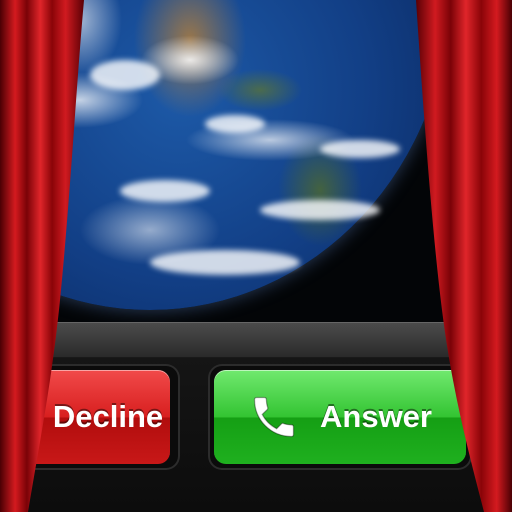 The image size is (512, 512). Describe the element at coordinates (274, 417) in the screenshot. I see `phone-handset-icon` at that location.